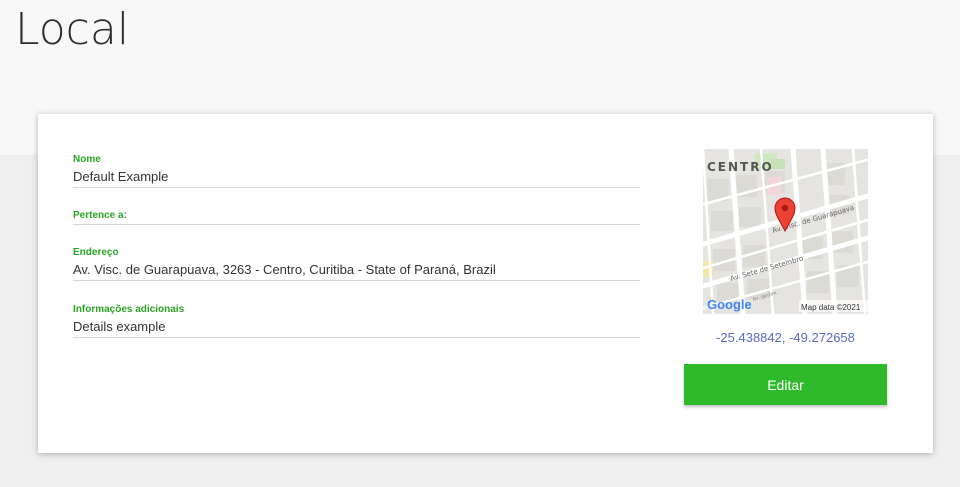  What do you see at coordinates (72, 29) in the screenshot?
I see `page-title: Local` at bounding box center [72, 29].